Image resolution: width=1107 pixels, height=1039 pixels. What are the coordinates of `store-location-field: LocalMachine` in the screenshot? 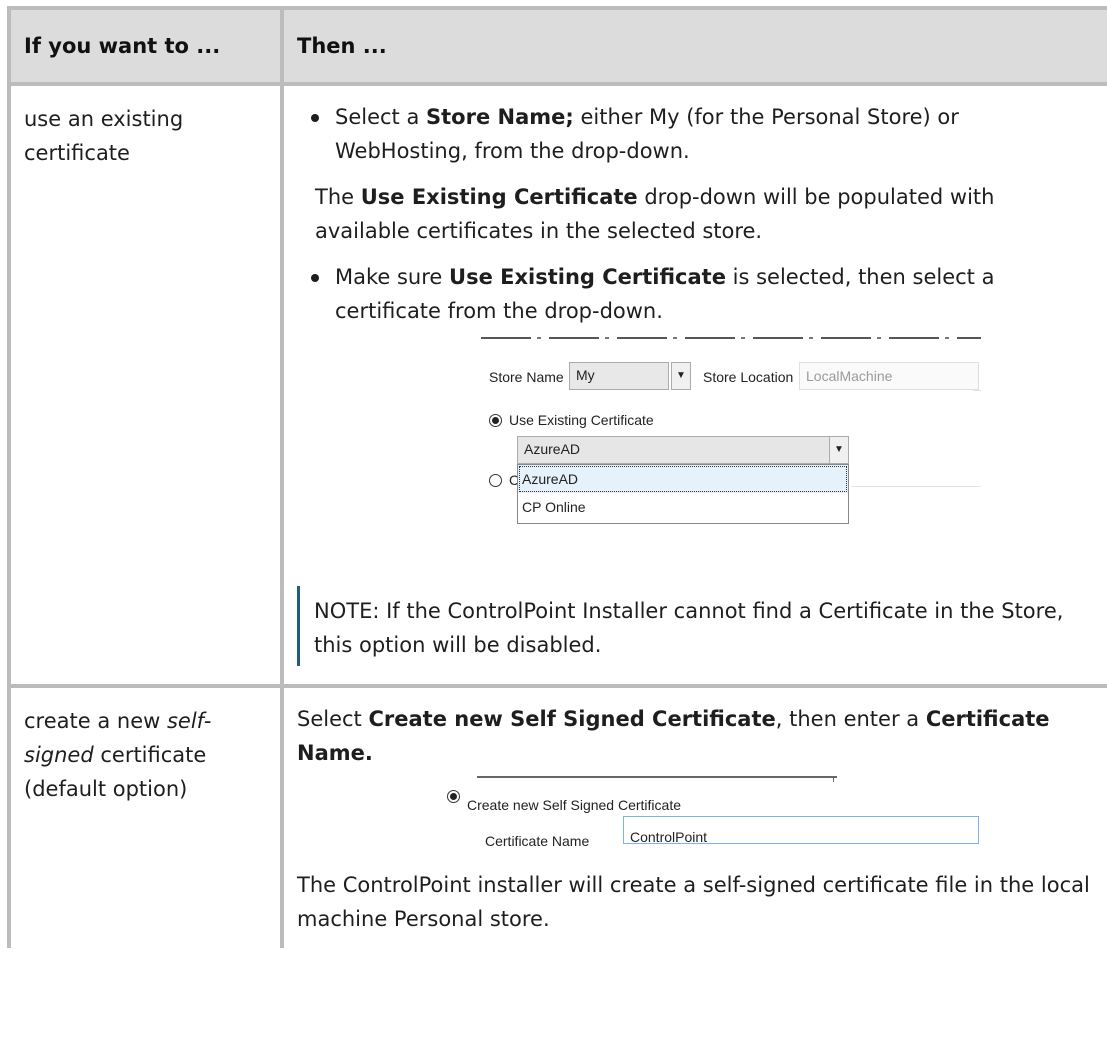 It's located at (889, 376).